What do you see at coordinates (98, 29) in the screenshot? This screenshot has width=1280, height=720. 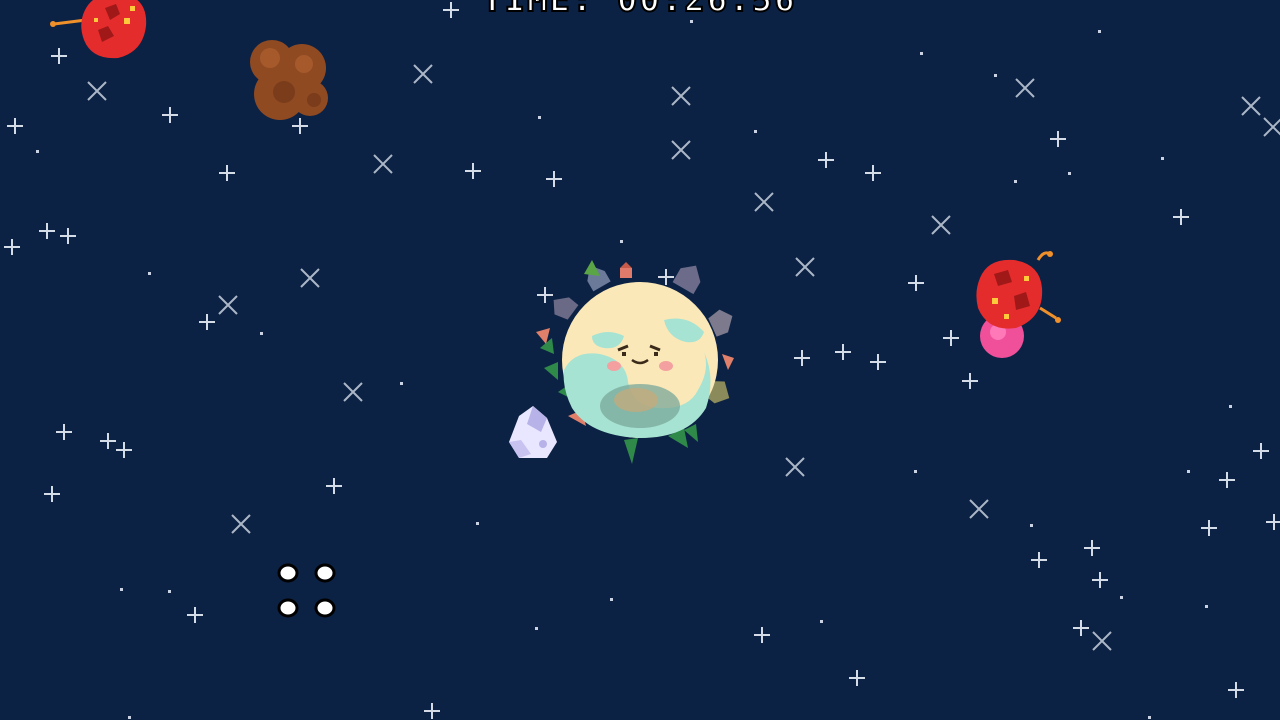 I see `red-asteroid-top-left` at bounding box center [98, 29].